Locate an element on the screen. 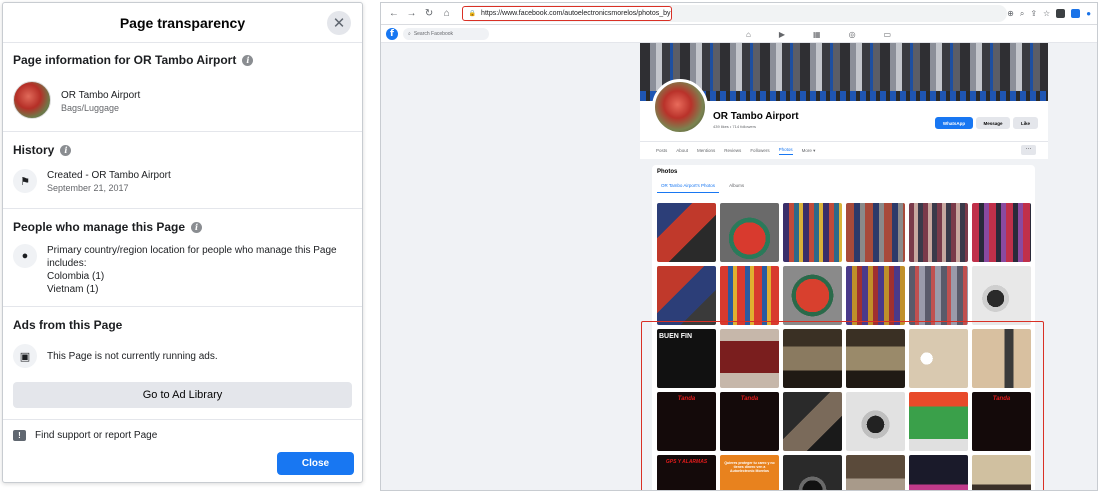 This screenshot has width=1100, height=501. tab-albums: Albums is located at coordinates (736, 188).